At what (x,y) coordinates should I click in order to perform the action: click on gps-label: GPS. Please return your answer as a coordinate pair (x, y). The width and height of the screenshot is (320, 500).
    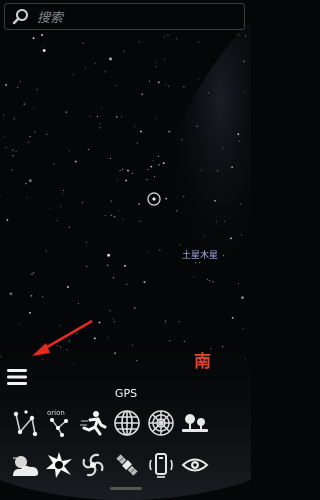
    Looking at the image, I should click on (126, 393).